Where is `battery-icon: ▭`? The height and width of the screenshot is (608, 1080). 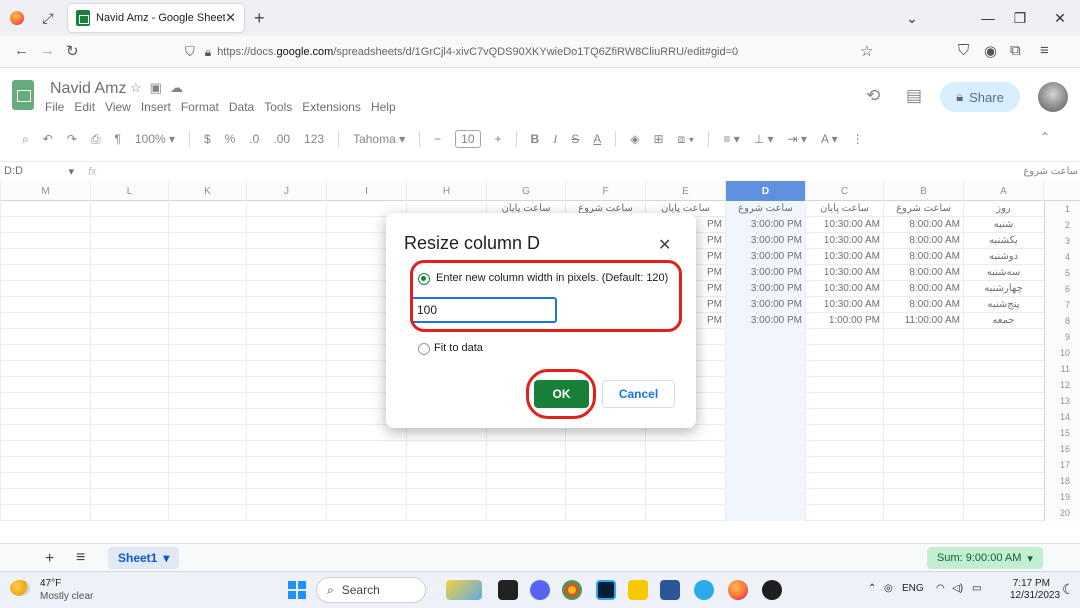 battery-icon: ▭ is located at coordinates (976, 588).